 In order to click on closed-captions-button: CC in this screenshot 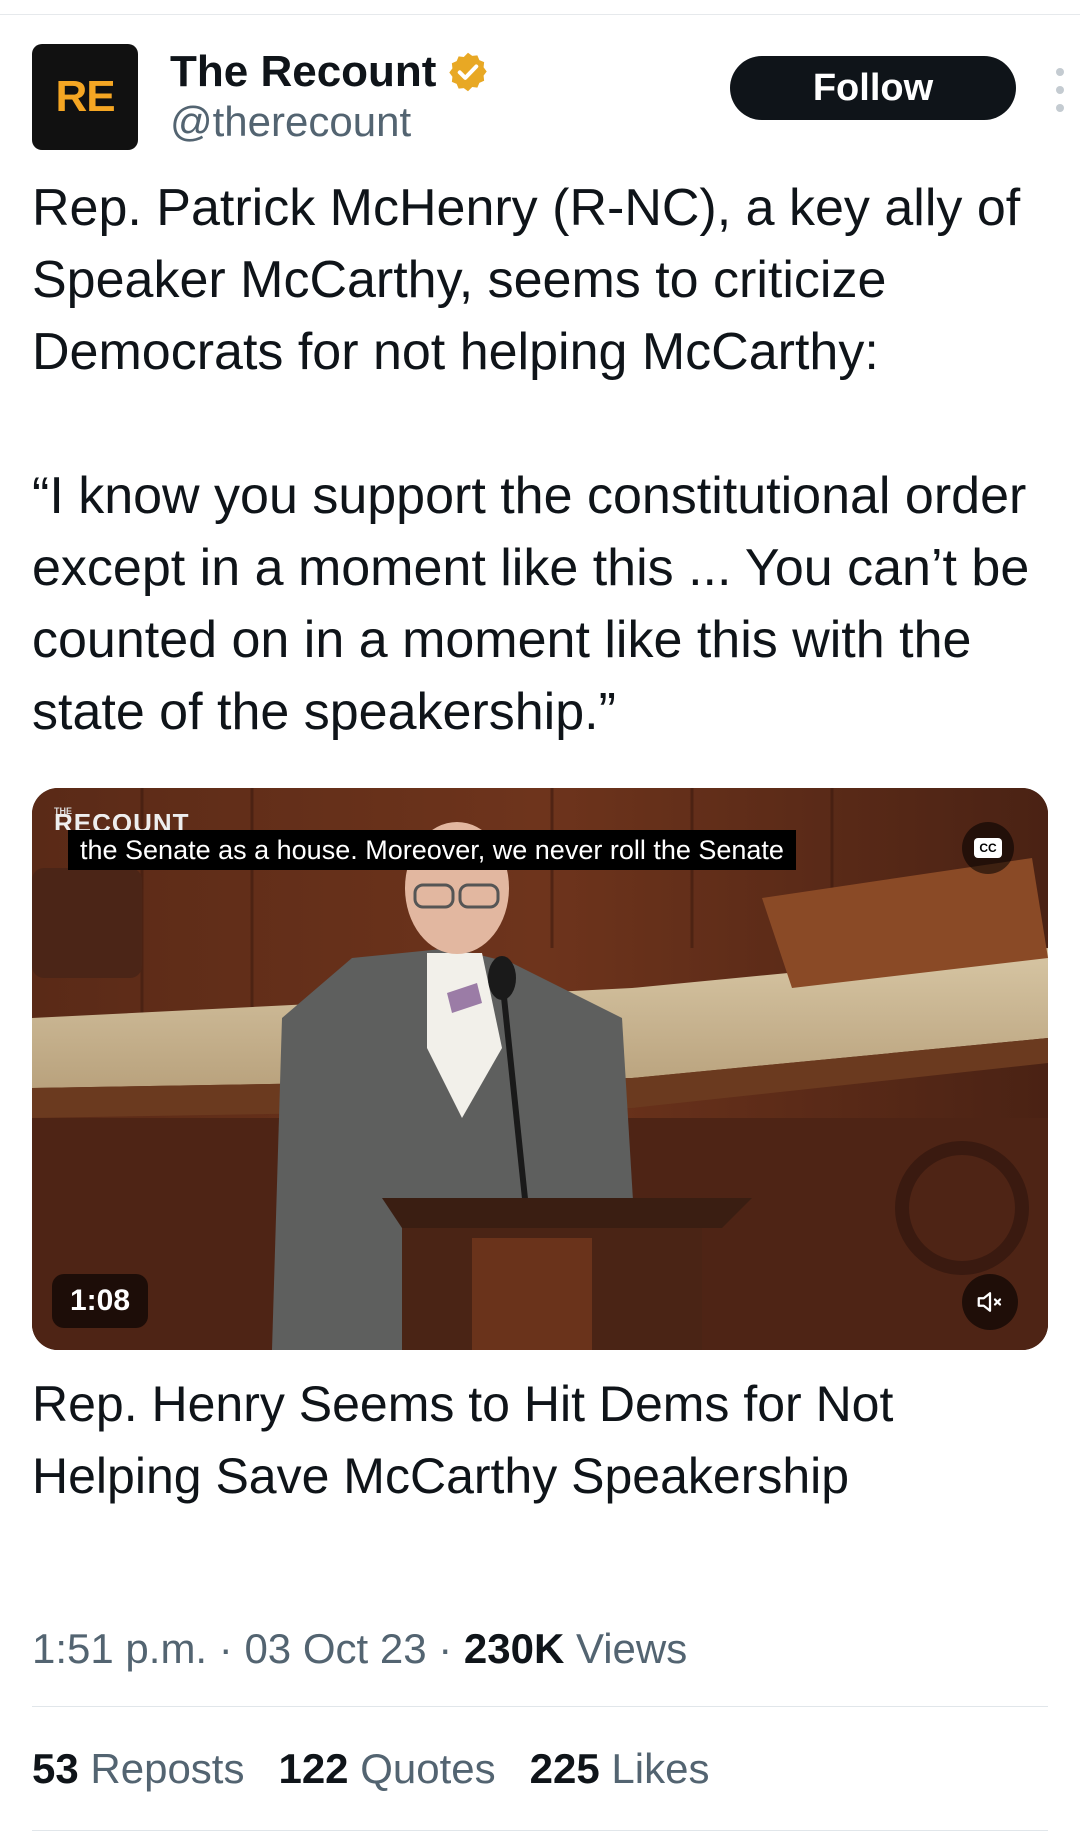, I will do `click(988, 848)`.